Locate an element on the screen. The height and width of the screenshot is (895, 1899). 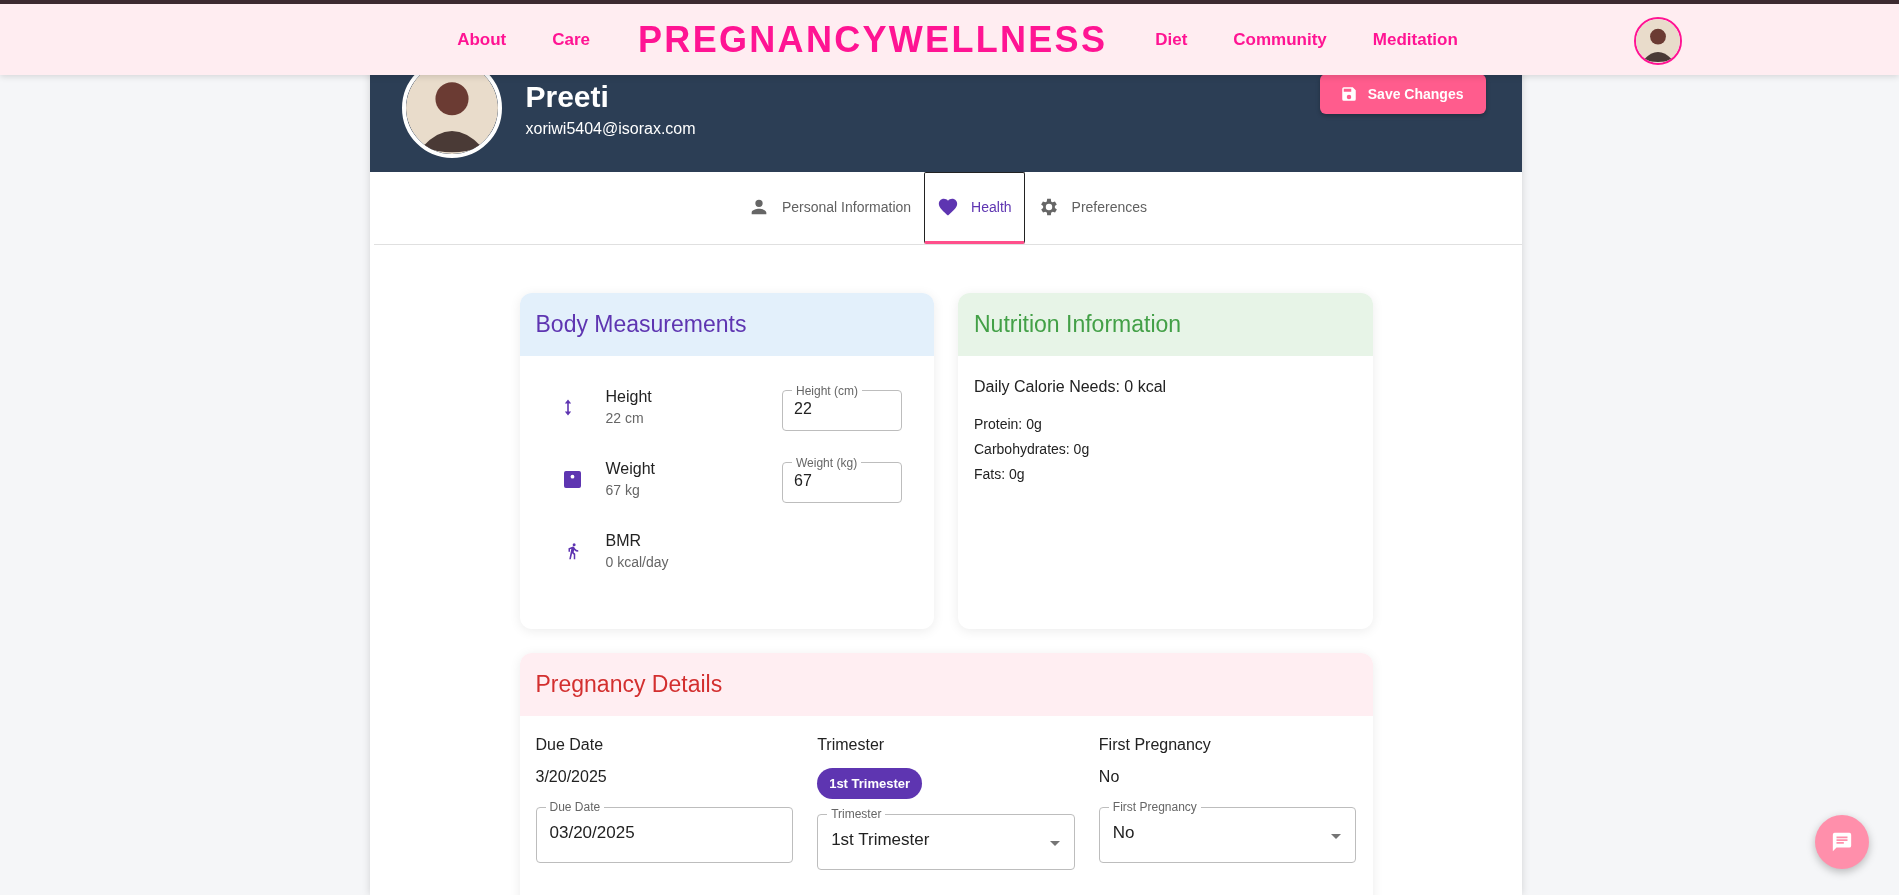
detail-value: No is located at coordinates (1109, 777).